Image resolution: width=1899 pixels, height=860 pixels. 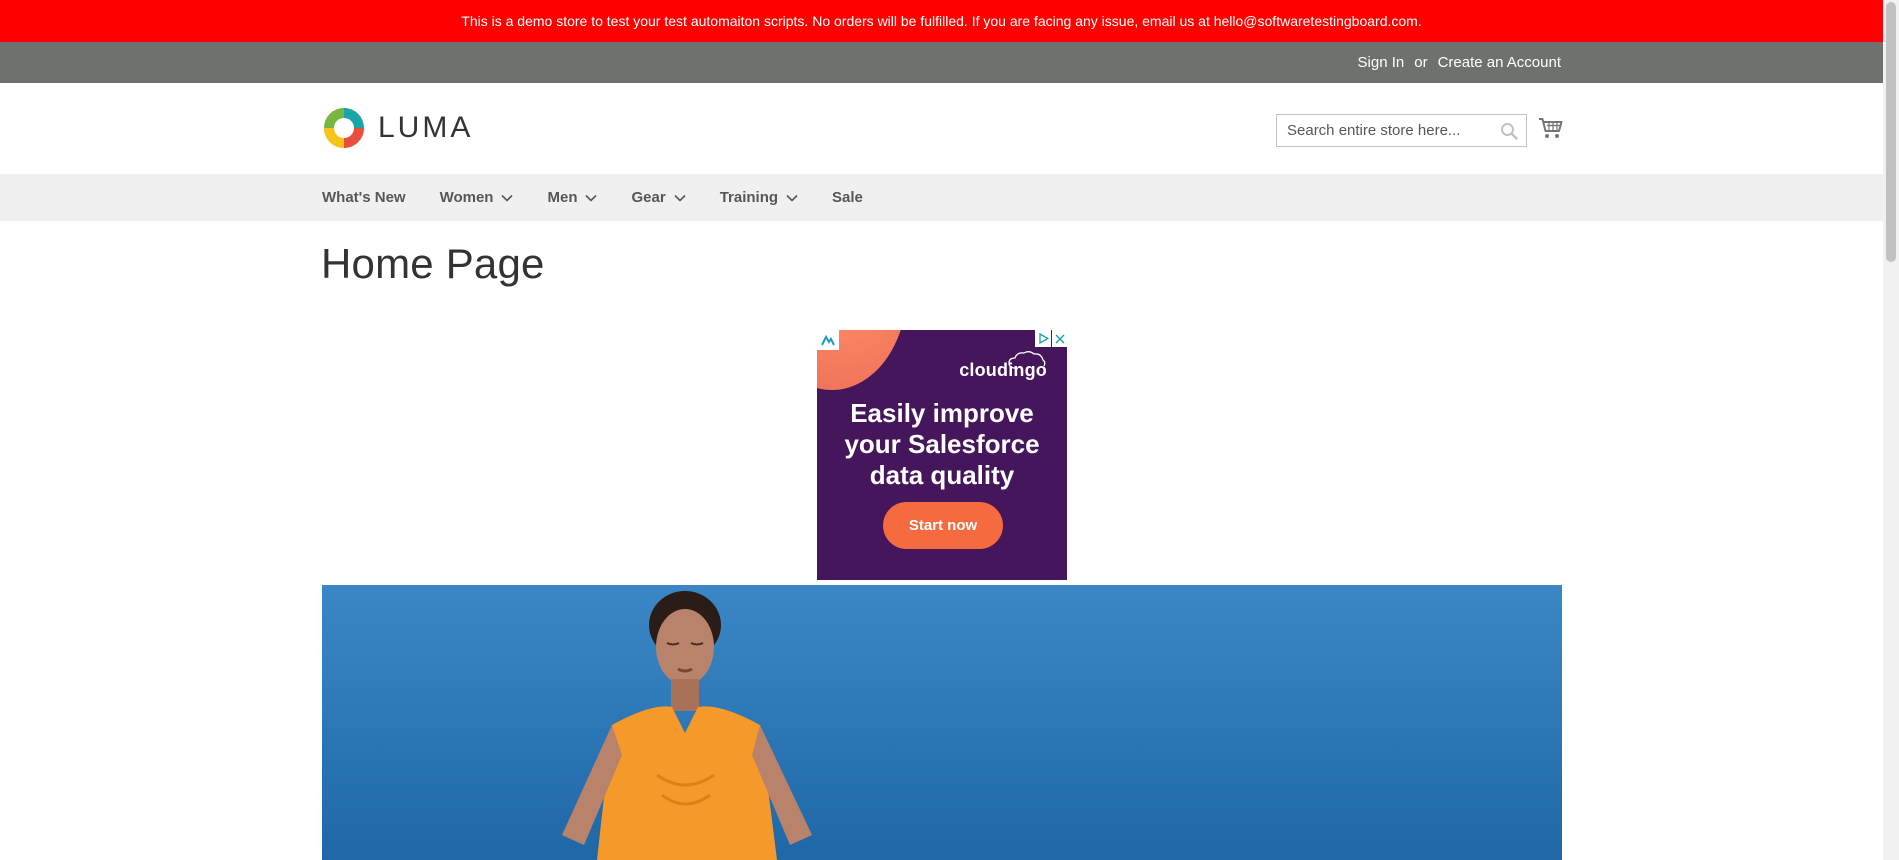 What do you see at coordinates (941, 128) in the screenshot?
I see `header-content: LUMA` at bounding box center [941, 128].